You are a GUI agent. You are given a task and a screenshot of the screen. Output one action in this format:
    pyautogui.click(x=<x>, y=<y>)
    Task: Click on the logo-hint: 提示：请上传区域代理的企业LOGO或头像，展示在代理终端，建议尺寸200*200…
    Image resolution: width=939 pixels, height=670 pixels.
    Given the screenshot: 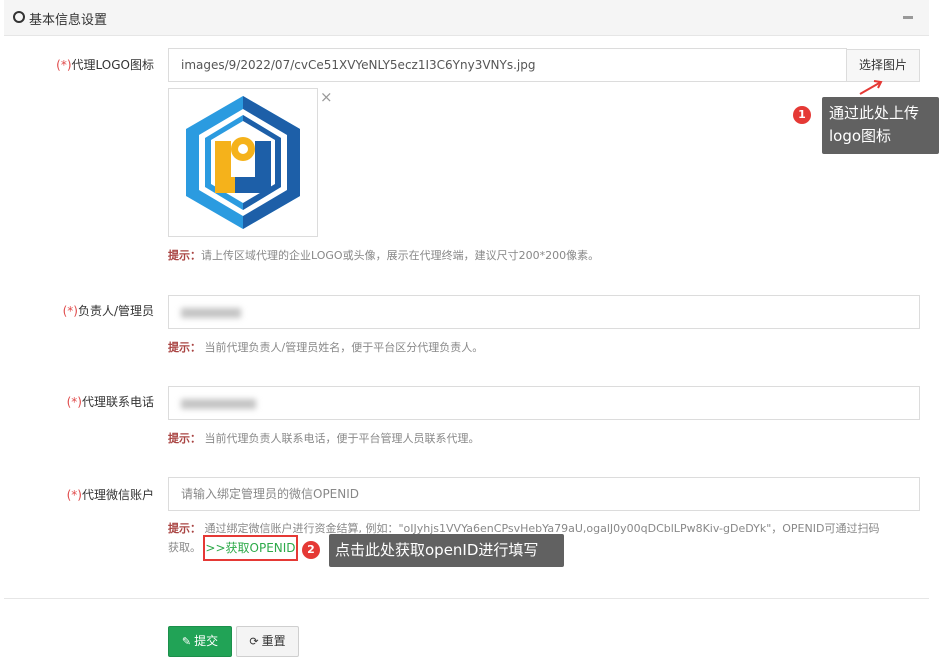 What is the action you would take?
    pyautogui.click(x=383, y=255)
    